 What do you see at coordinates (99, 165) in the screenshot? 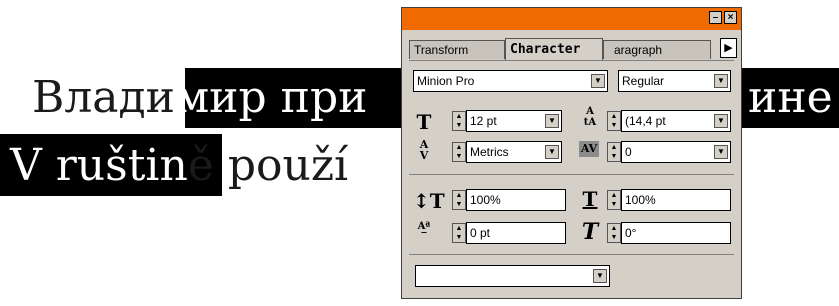
I see `text-run-selected: V ruštin` at bounding box center [99, 165].